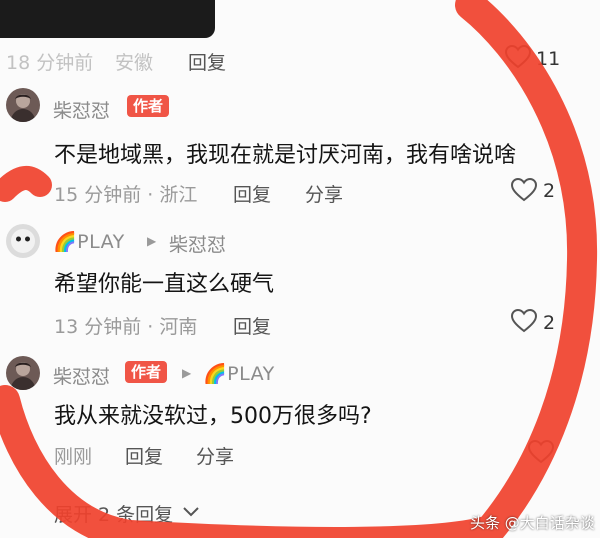 This screenshot has width=600, height=538. I want to click on comment-4-share-button: 分享, so click(215, 455).